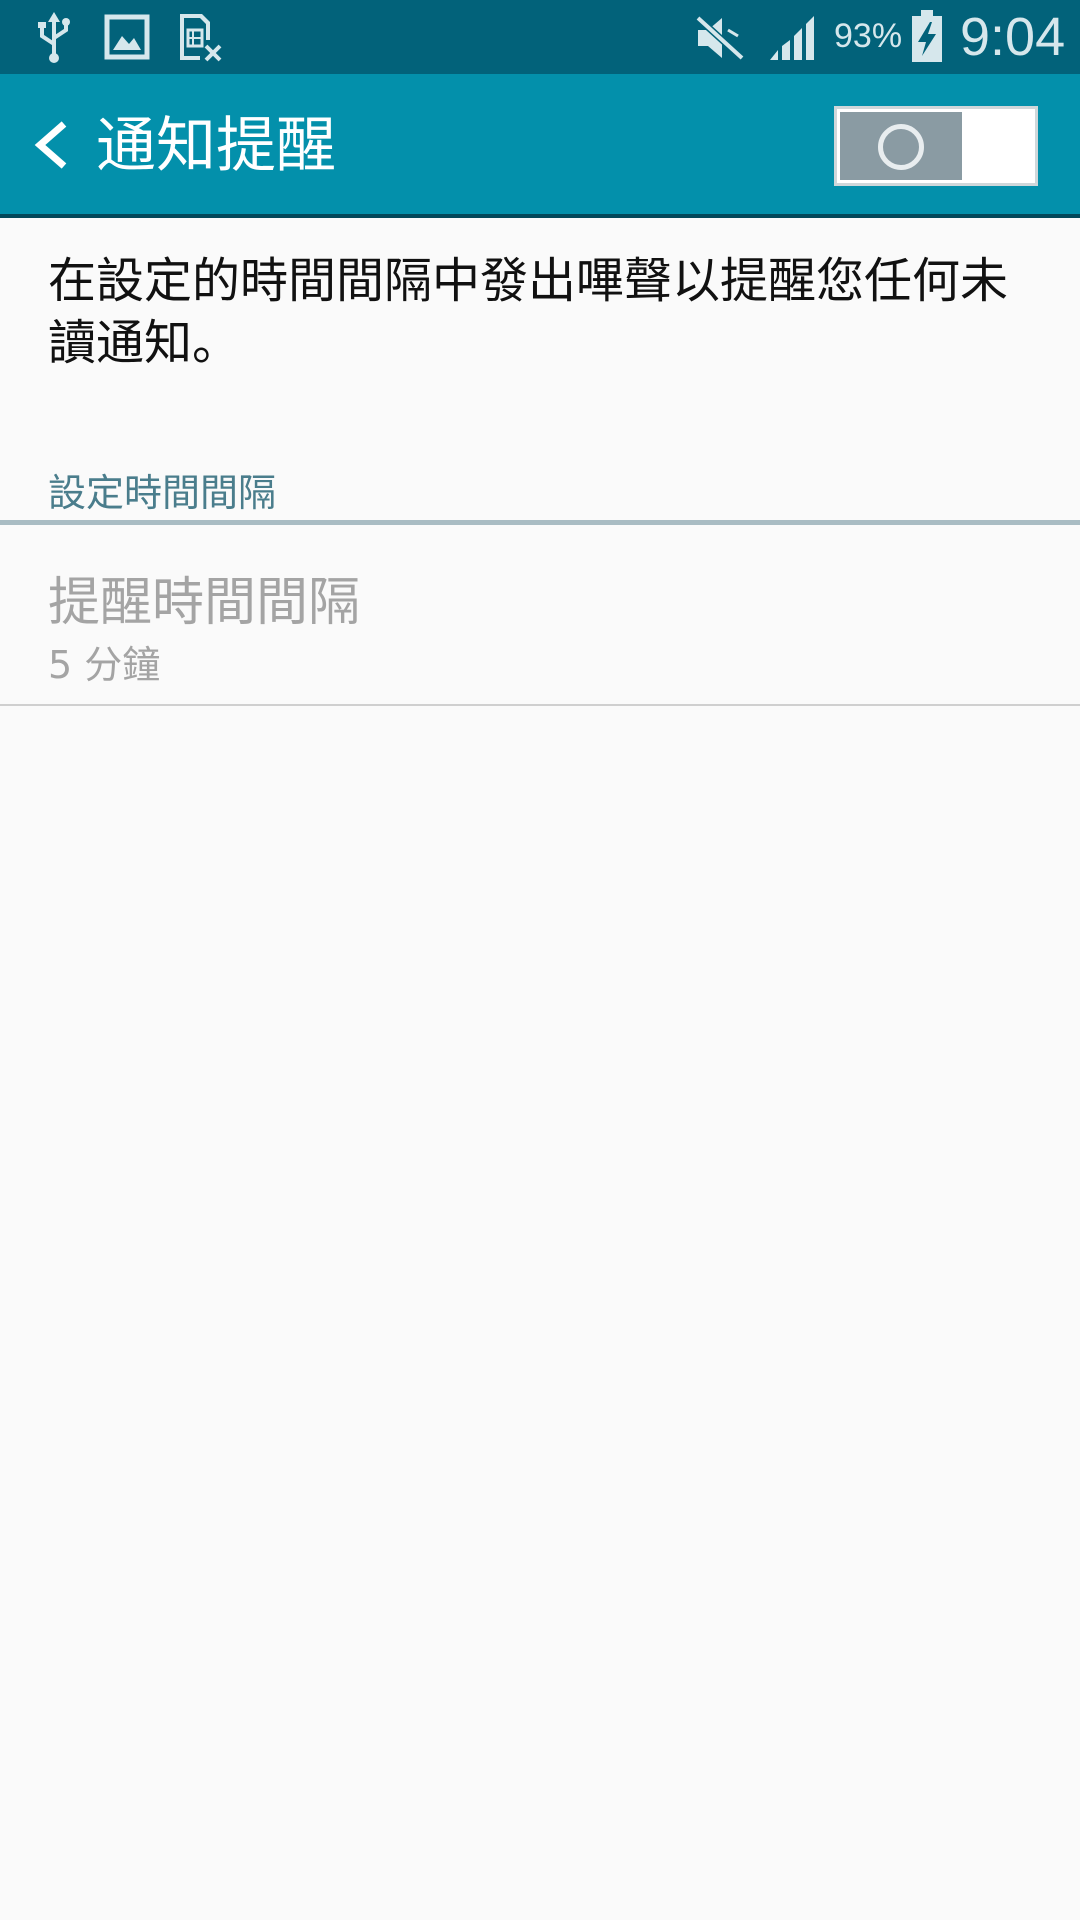 This screenshot has height=1920, width=1080. I want to click on clock: 9:04, so click(1013, 37).